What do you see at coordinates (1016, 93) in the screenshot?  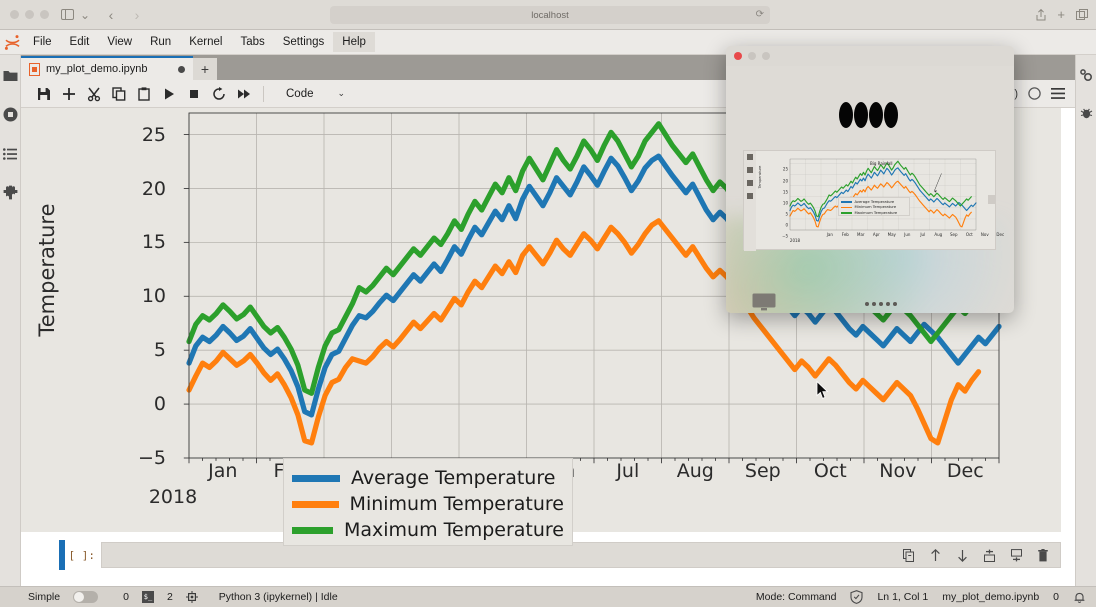 I see `kernel-name-label: )` at bounding box center [1016, 93].